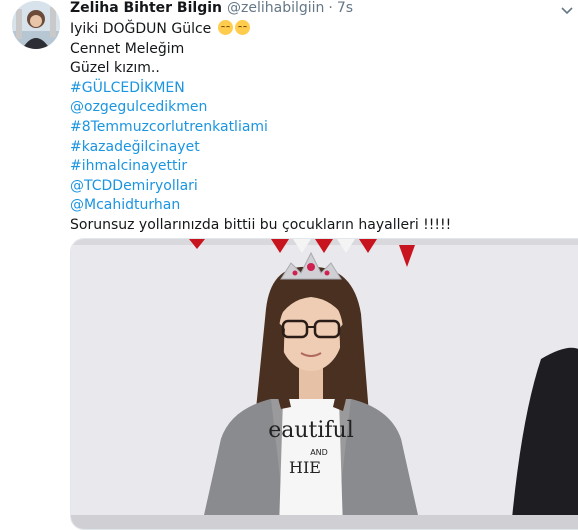  What do you see at coordinates (324, 187) in the screenshot?
I see `tweet-line: @TCDDemiryollari` at bounding box center [324, 187].